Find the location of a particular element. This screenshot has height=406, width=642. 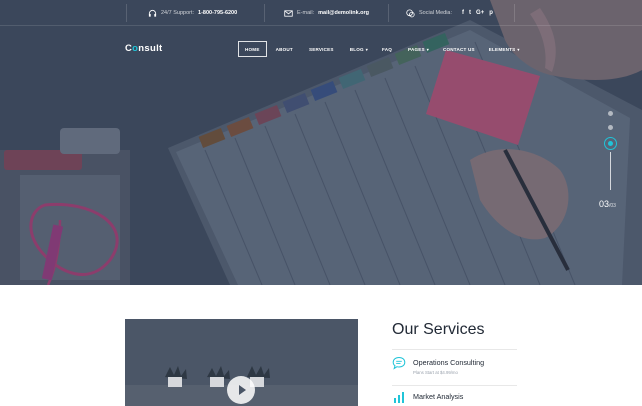

nav-item-contact-us: Contact us is located at coordinates (459, 49).